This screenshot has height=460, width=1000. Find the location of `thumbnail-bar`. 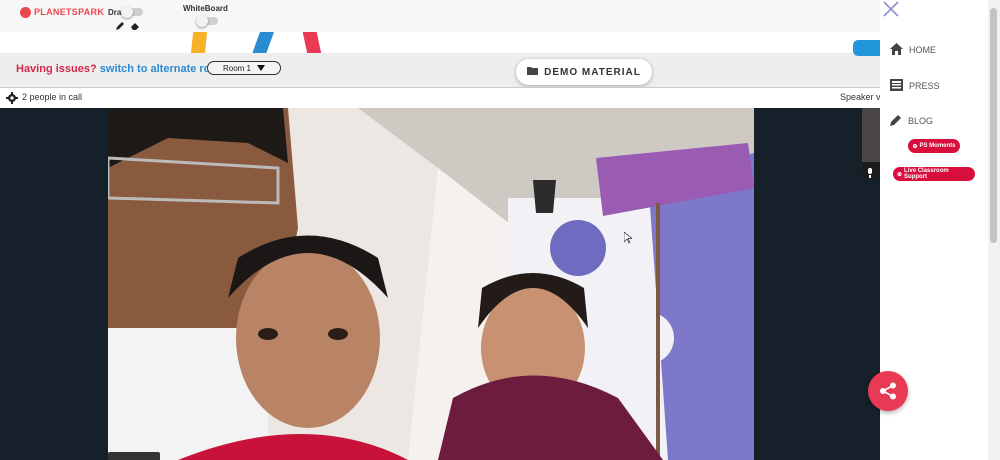

thumbnail-bar is located at coordinates (871, 170).